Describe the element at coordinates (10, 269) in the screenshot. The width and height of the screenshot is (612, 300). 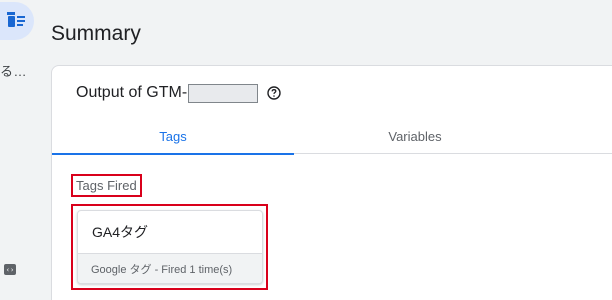
I see `code-icon: ‹›` at that location.